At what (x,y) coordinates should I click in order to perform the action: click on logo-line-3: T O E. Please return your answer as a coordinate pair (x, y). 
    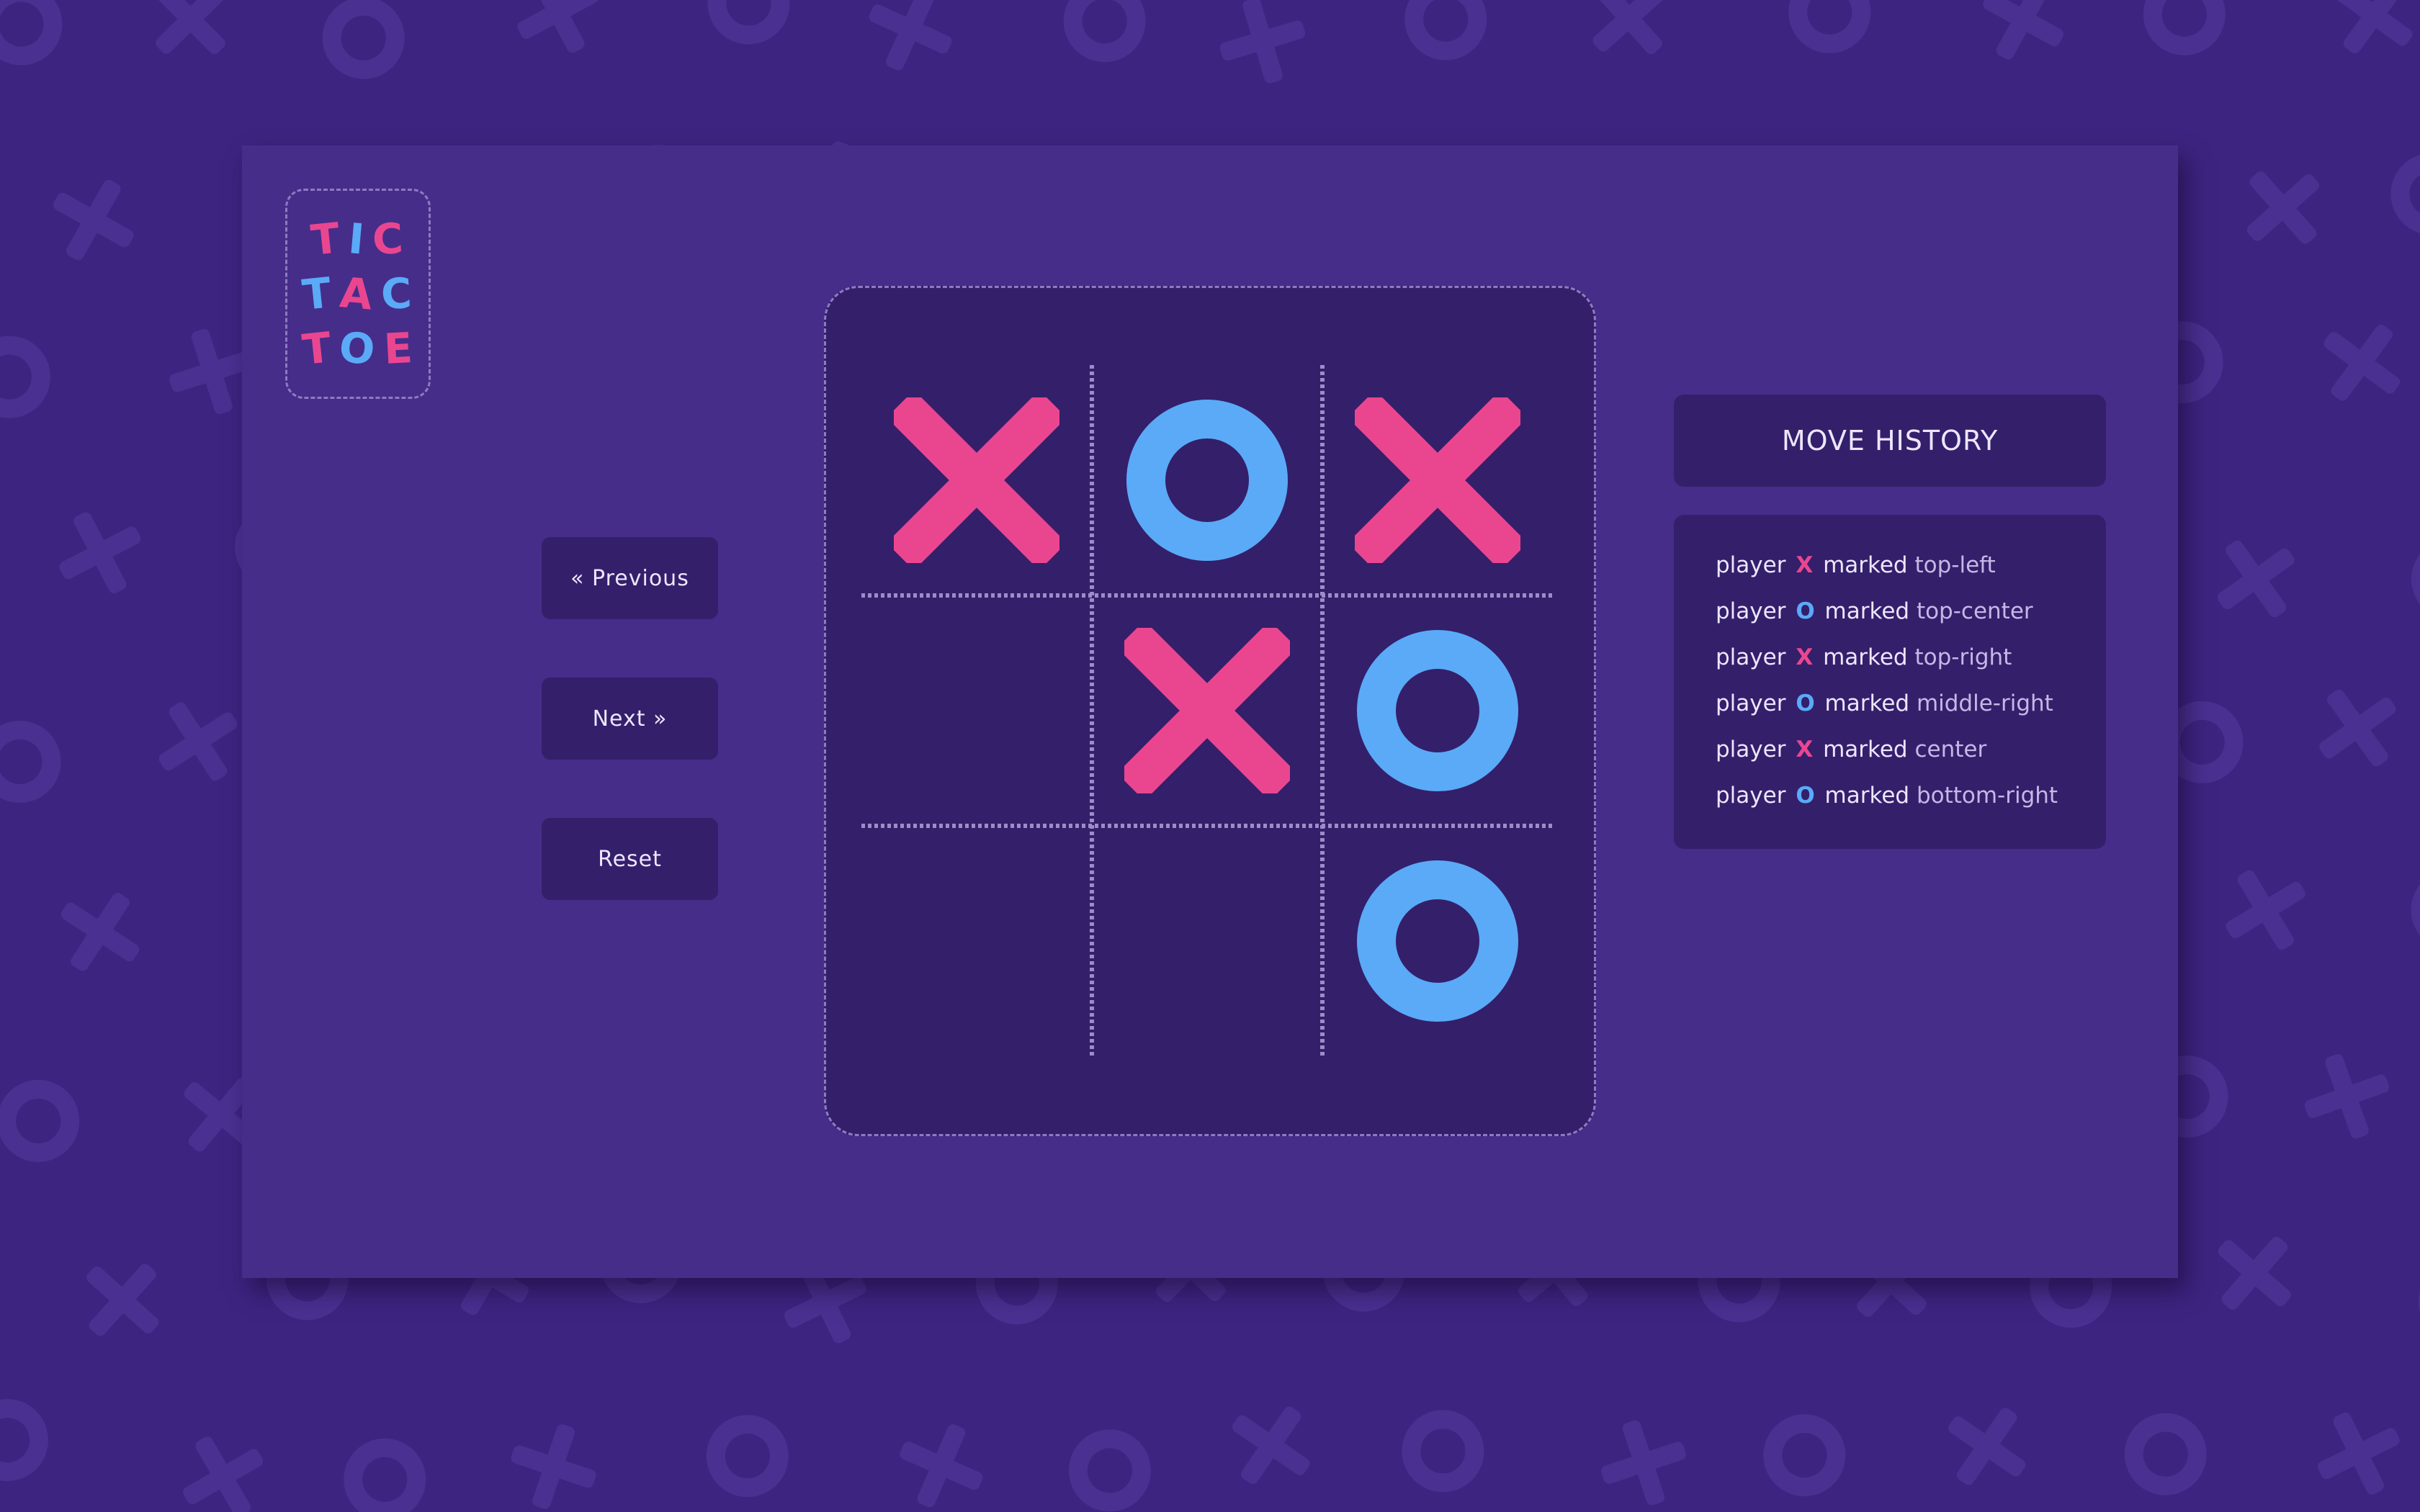
    Looking at the image, I should click on (358, 348).